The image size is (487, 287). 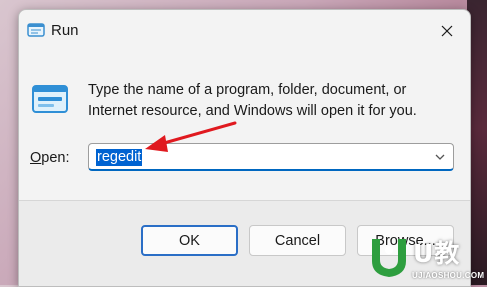 What do you see at coordinates (36, 158) in the screenshot?
I see `open-label-accelerator: O` at bounding box center [36, 158].